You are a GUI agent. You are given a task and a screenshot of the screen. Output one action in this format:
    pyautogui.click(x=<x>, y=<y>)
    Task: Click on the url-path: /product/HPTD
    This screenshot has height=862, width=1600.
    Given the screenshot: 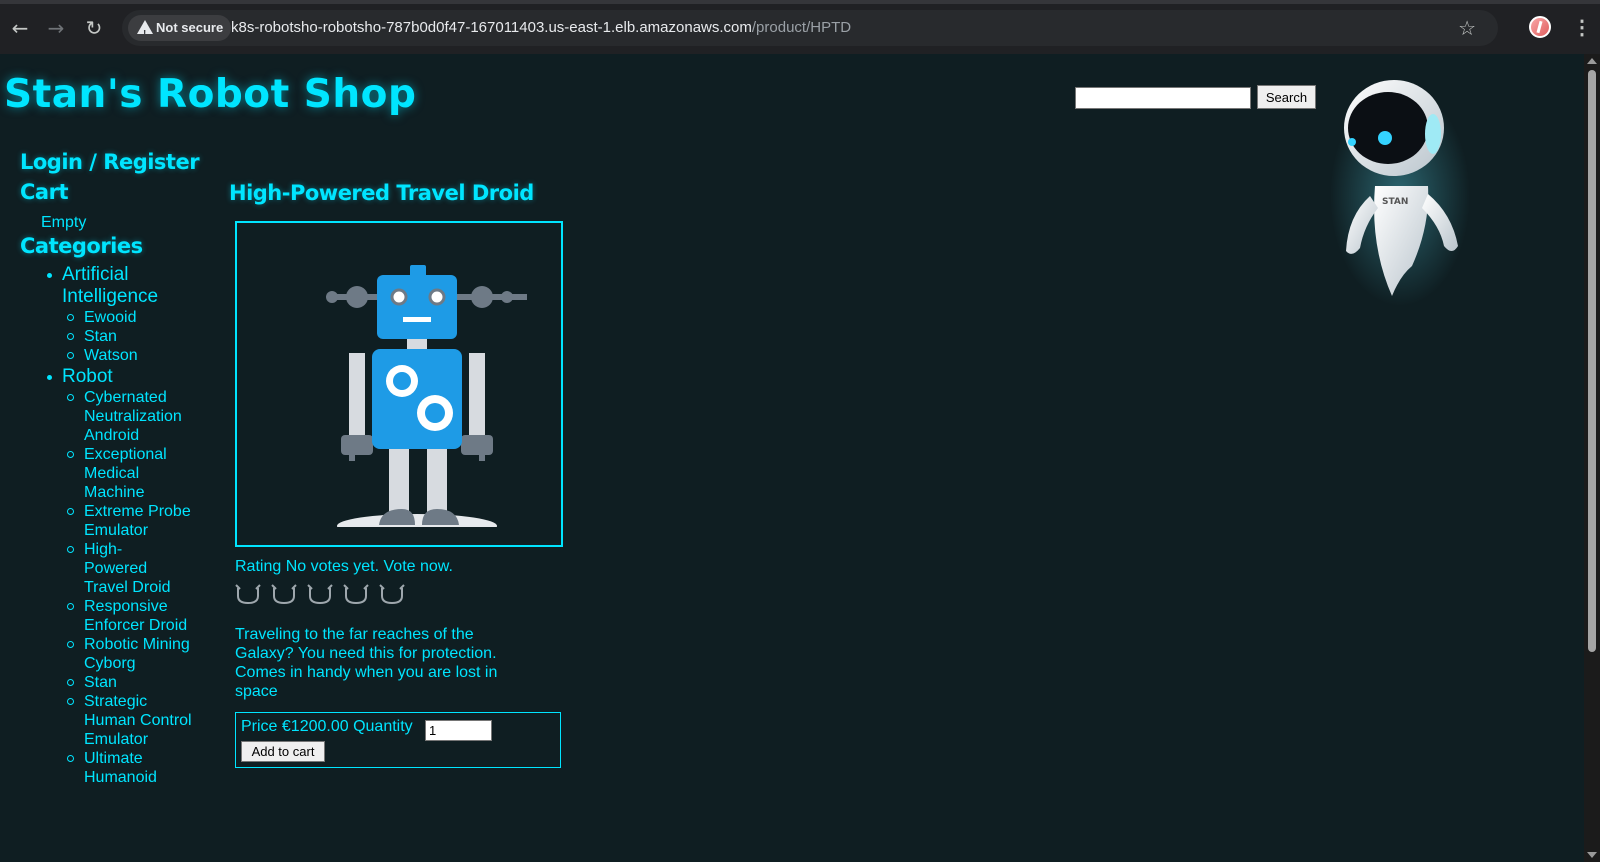 What is the action you would take?
    pyautogui.click(x=801, y=27)
    